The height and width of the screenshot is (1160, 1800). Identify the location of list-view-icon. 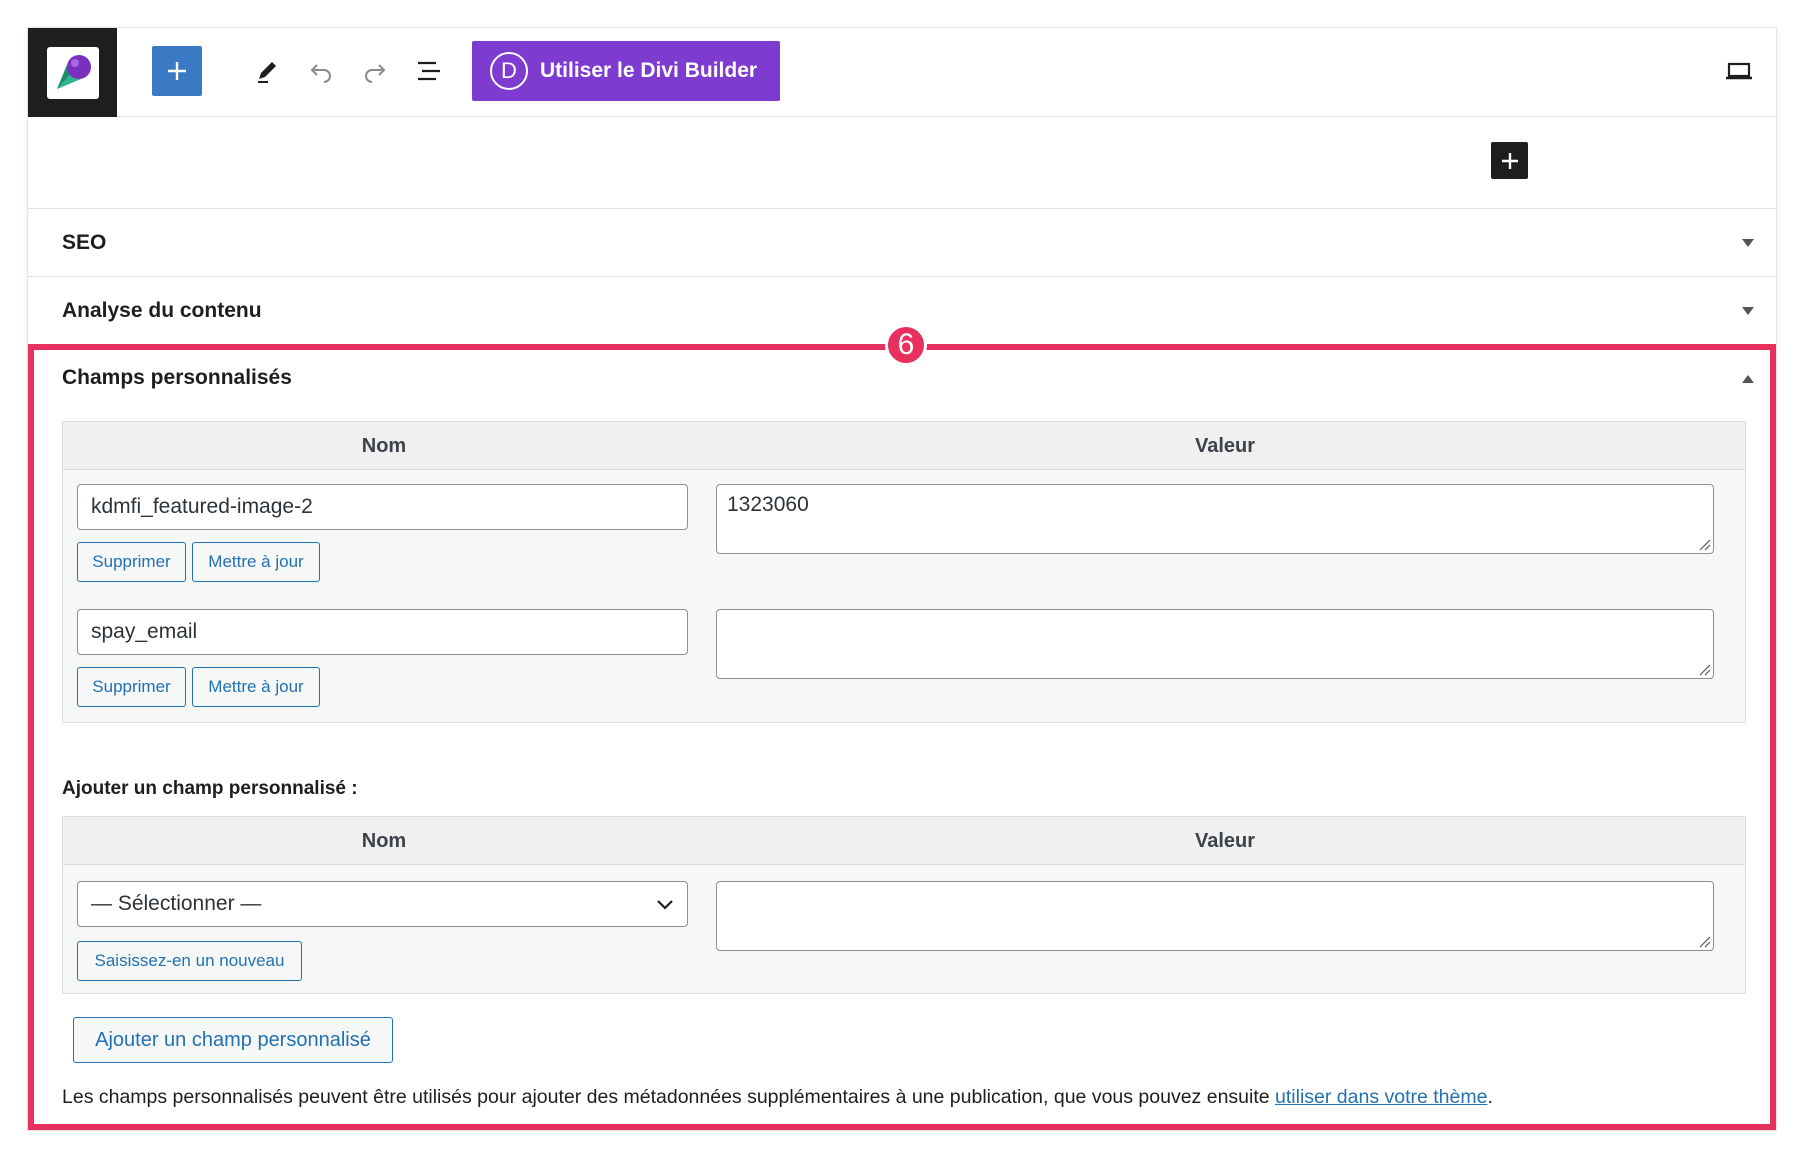
(429, 71).